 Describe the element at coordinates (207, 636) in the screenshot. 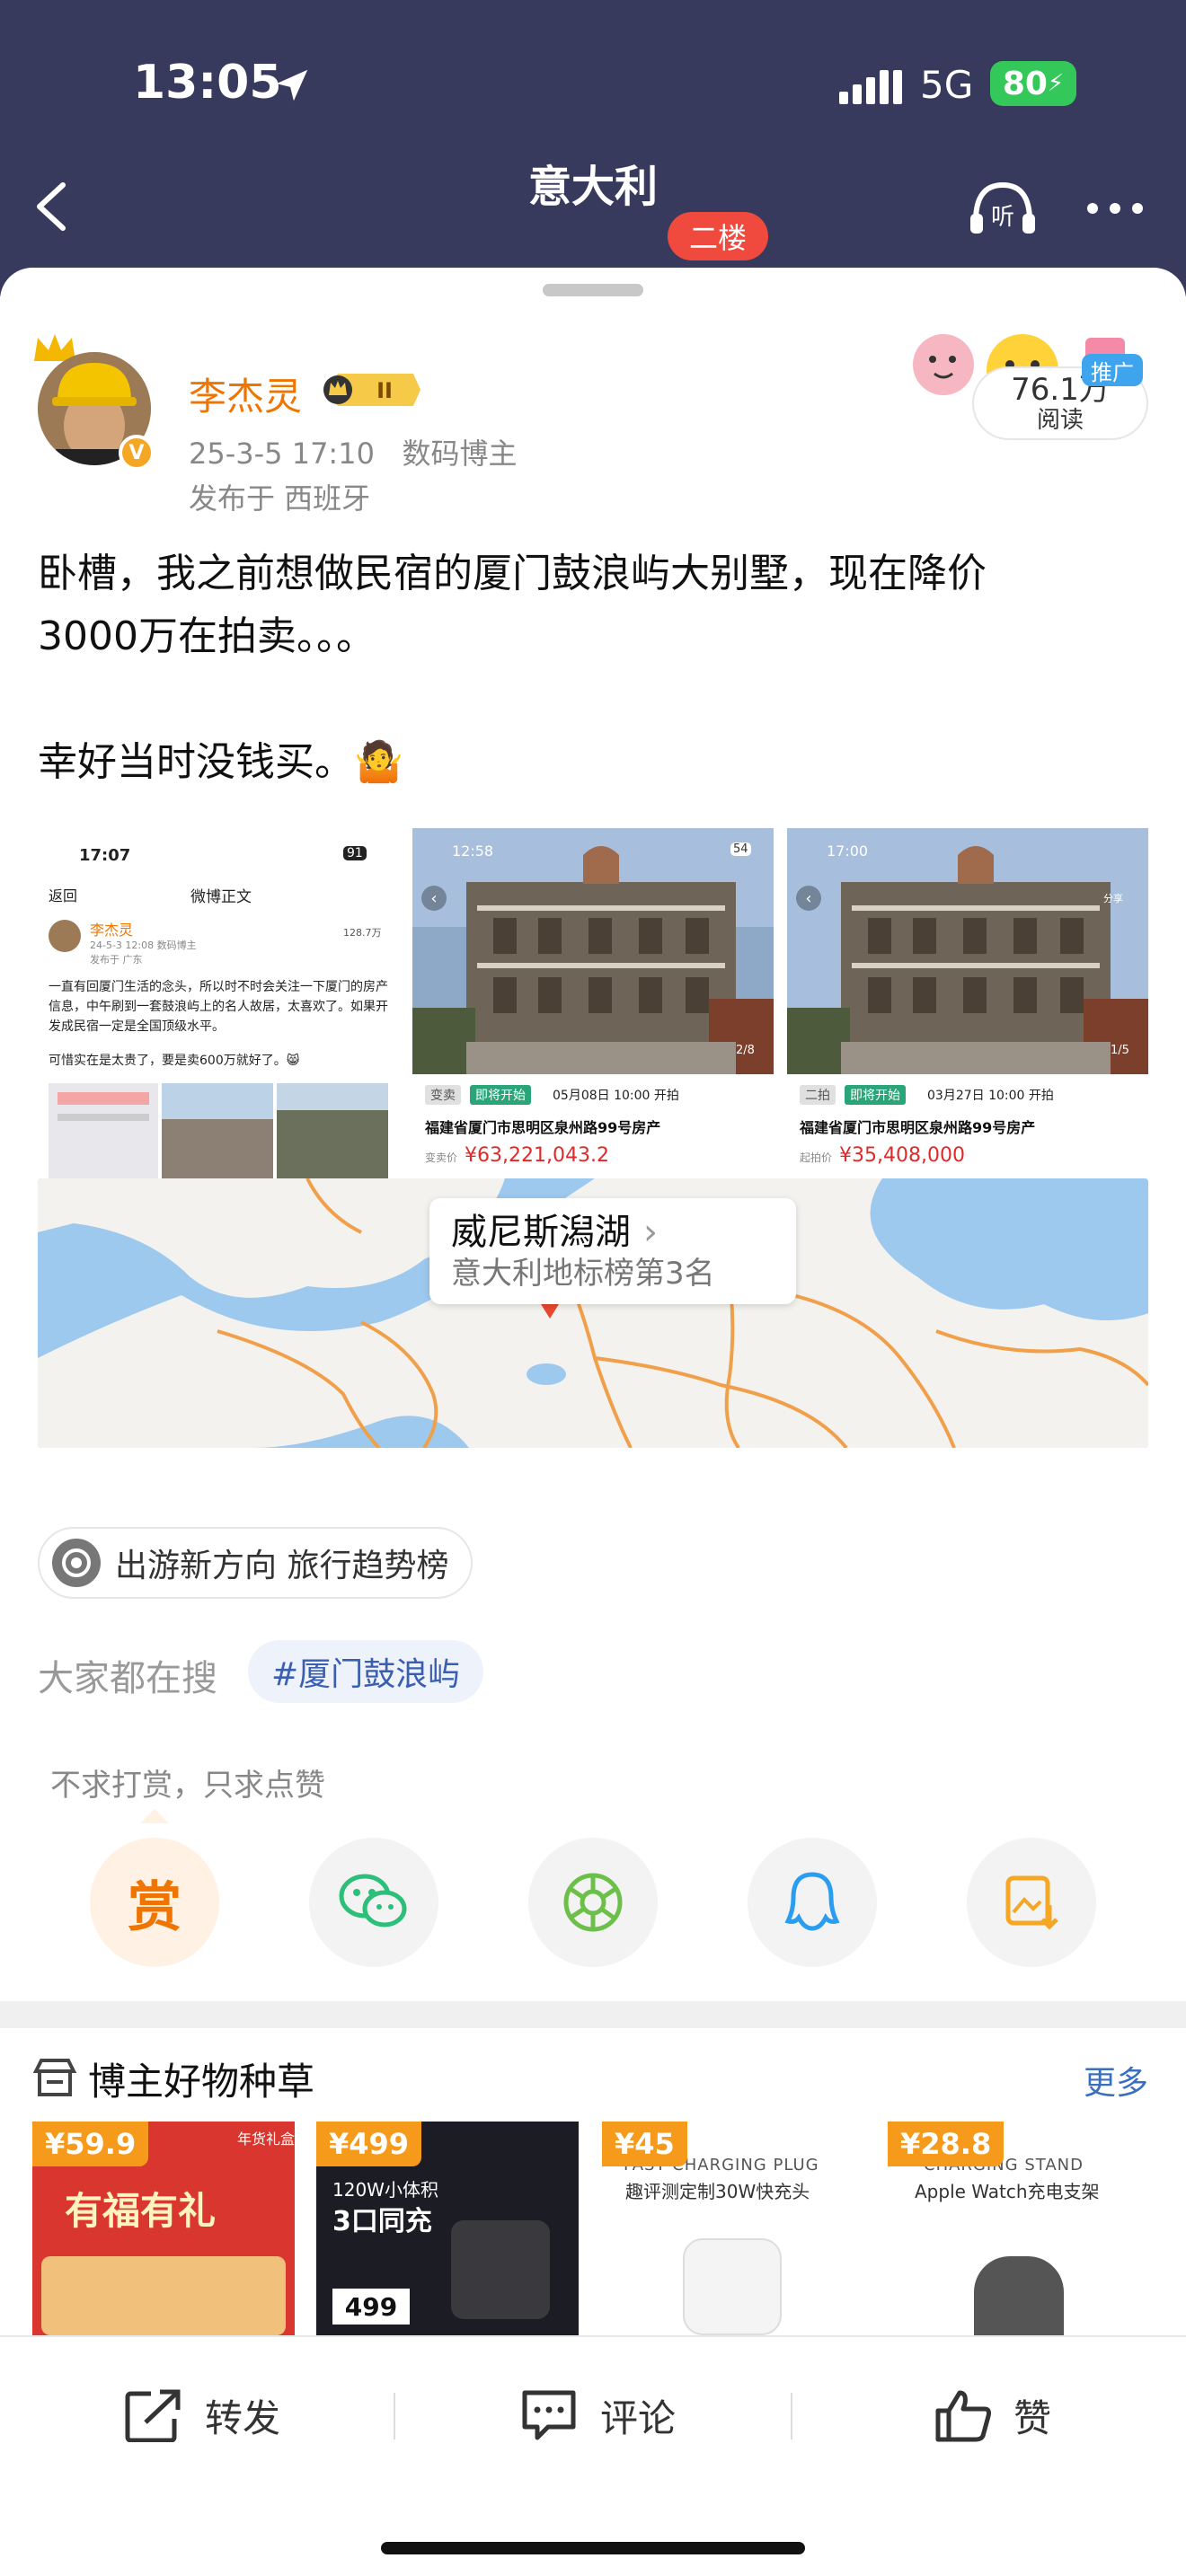

I see `post-text-line-2: 3000万在拍卖。。。` at that location.